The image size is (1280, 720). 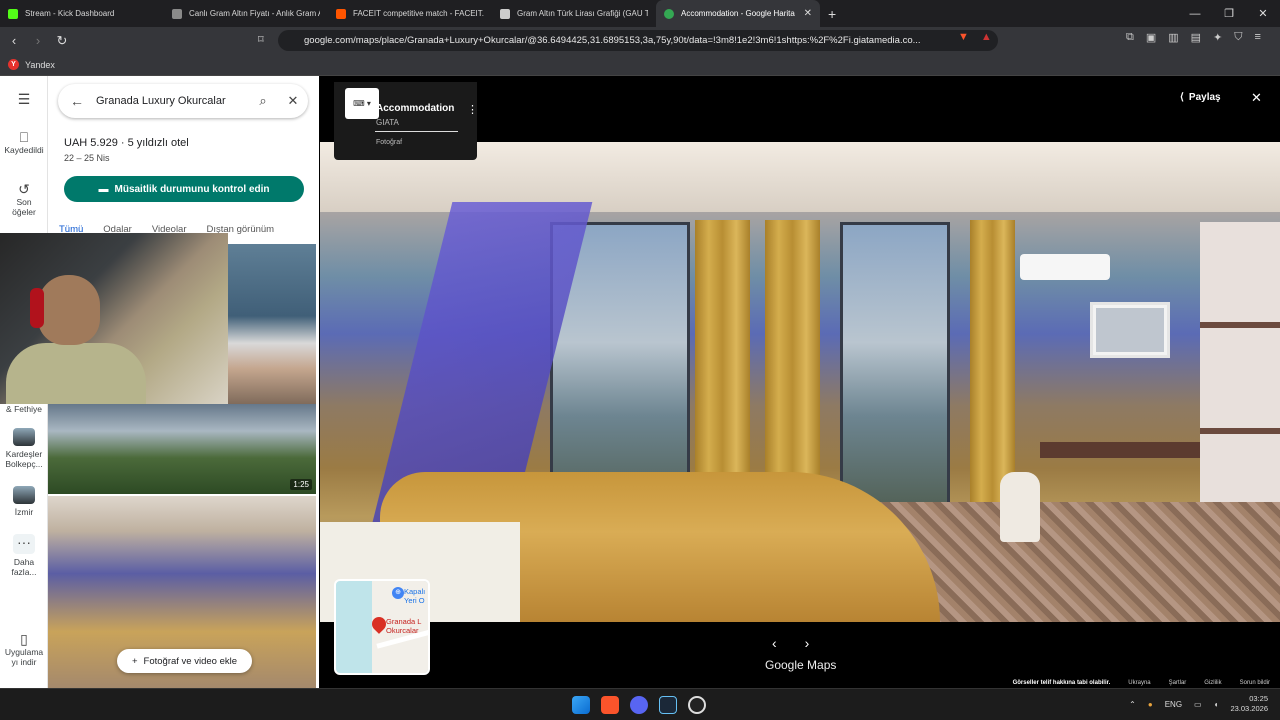 I want to click on menu-button: ☰, so click(x=24, y=99).